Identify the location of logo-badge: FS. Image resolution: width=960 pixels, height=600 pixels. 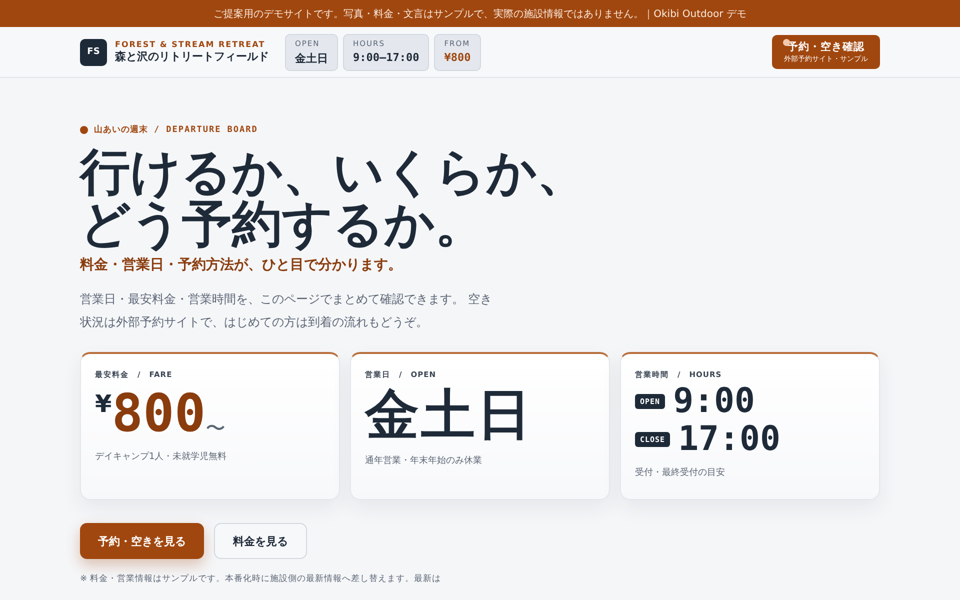
(93, 52).